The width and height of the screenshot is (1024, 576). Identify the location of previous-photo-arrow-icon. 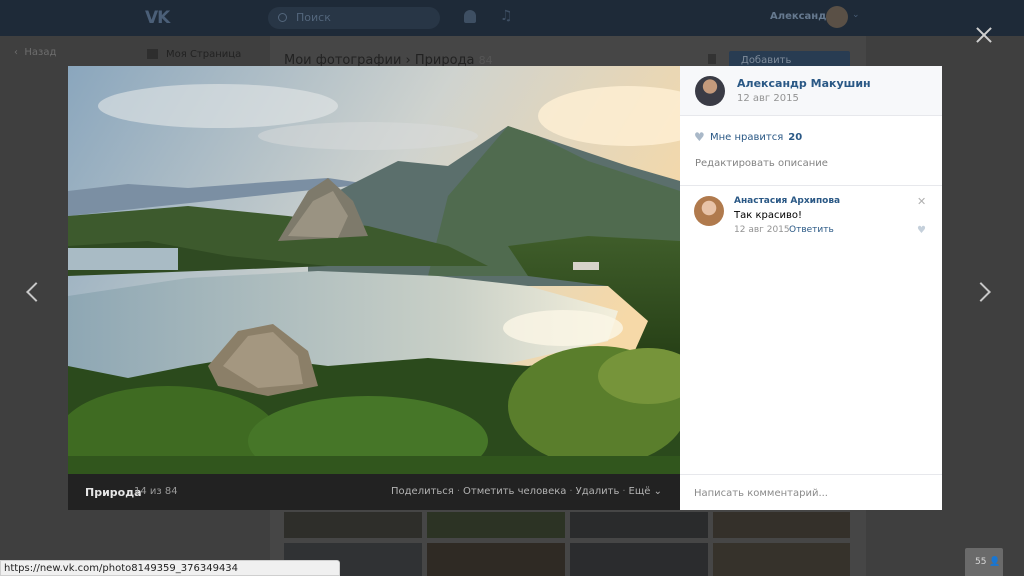
(36, 292).